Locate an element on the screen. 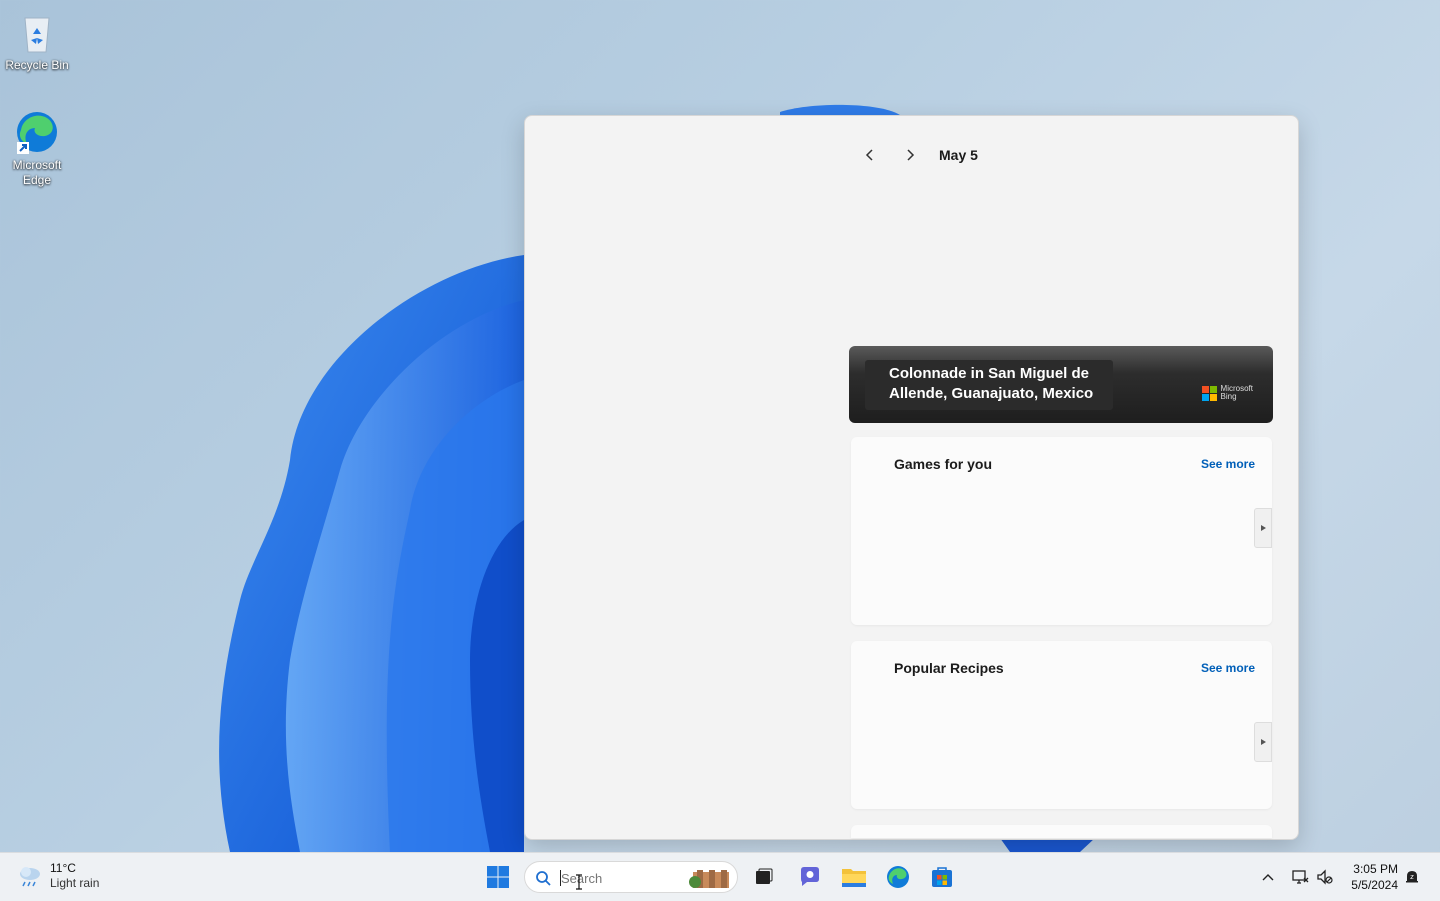 The image size is (1440, 901). recipes-card: Popular Recipes See more is located at coordinates (1061, 725).